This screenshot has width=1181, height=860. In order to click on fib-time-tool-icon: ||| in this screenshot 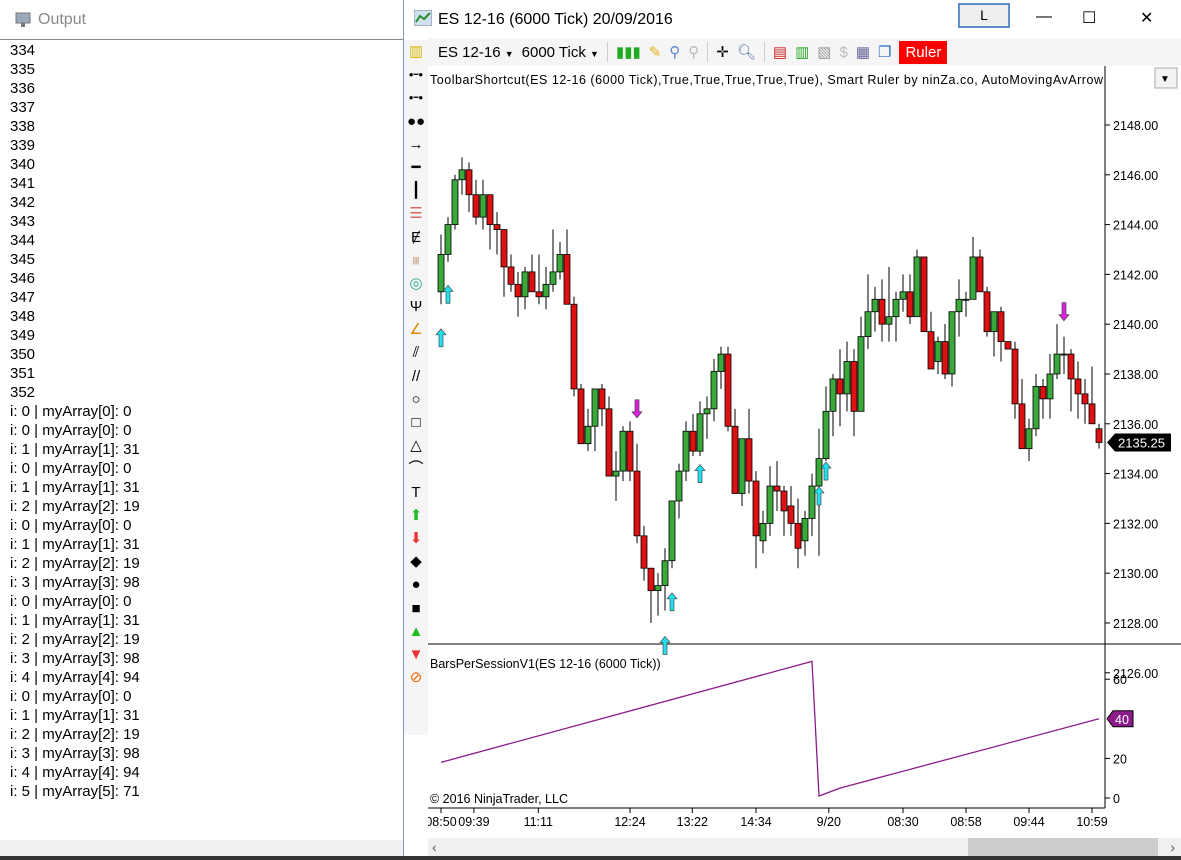, I will do `click(416, 260)`.